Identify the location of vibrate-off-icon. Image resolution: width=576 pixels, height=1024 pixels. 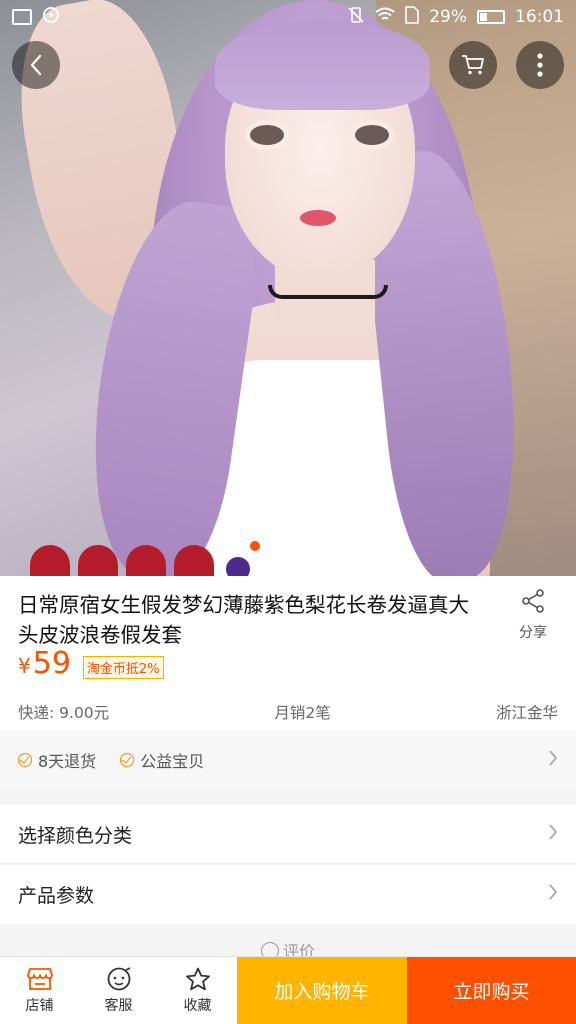
(356, 17).